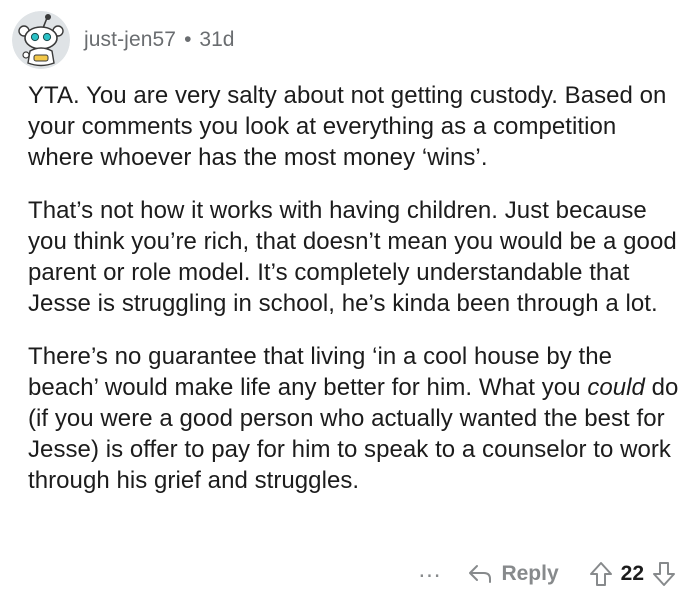 This screenshot has height=606, width=700. I want to click on vote-score: 22, so click(632, 573).